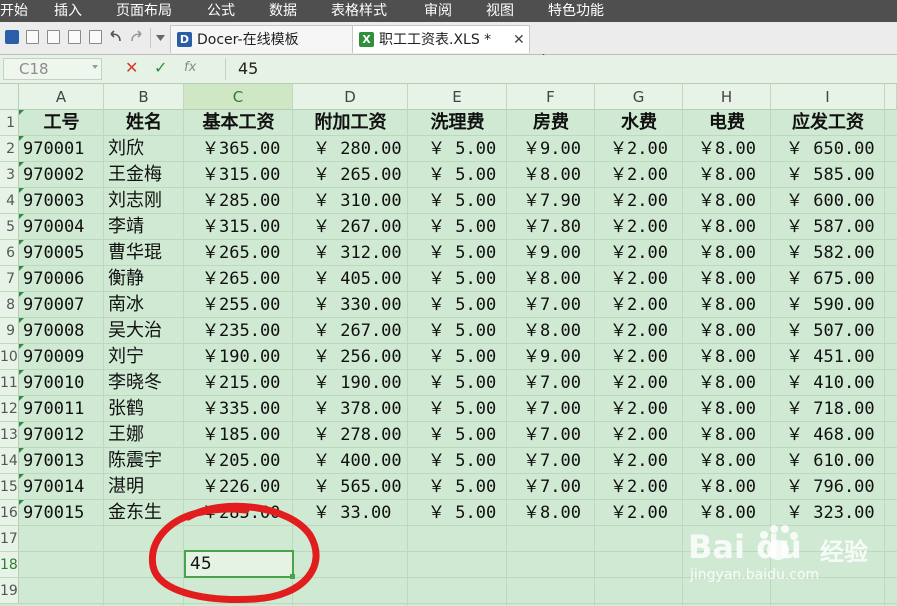  What do you see at coordinates (755, 575) in the screenshot?
I see `watermark-url: jingyan.baidu.com` at bounding box center [755, 575].